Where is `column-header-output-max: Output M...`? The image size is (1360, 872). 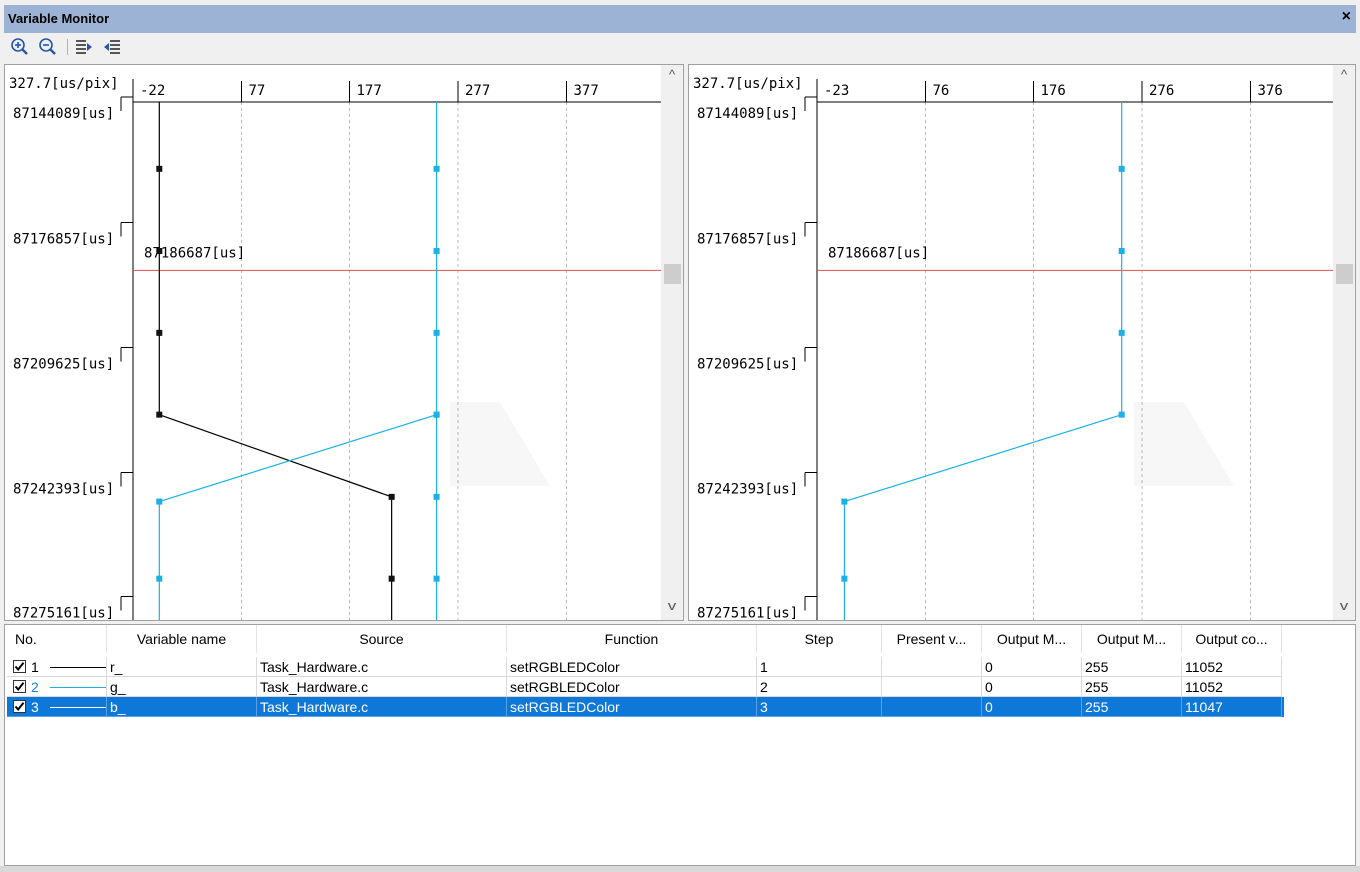
column-header-output-max: Output M... is located at coordinates (1132, 639).